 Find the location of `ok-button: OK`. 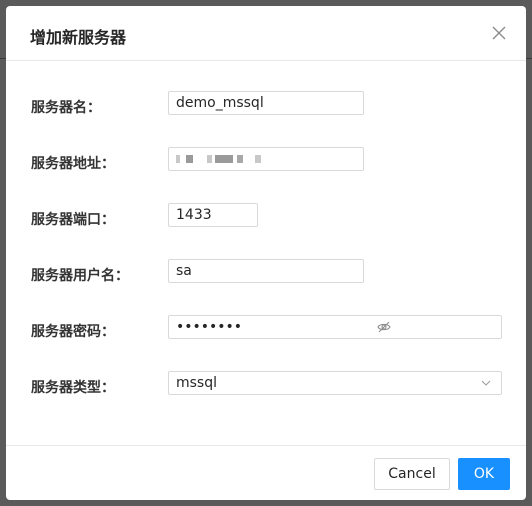

ok-button: OK is located at coordinates (484, 474).